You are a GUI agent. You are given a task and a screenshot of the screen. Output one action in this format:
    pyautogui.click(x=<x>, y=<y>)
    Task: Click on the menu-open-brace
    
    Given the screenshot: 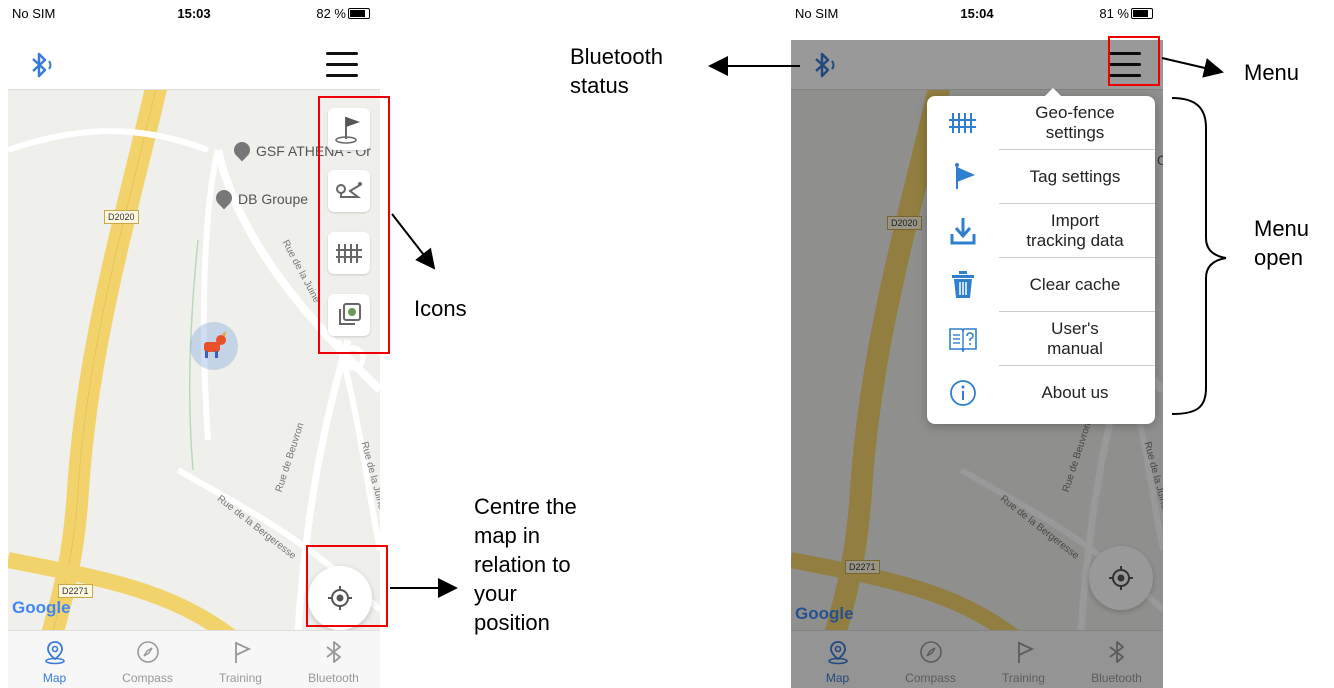 What is the action you would take?
    pyautogui.click(x=1199, y=256)
    